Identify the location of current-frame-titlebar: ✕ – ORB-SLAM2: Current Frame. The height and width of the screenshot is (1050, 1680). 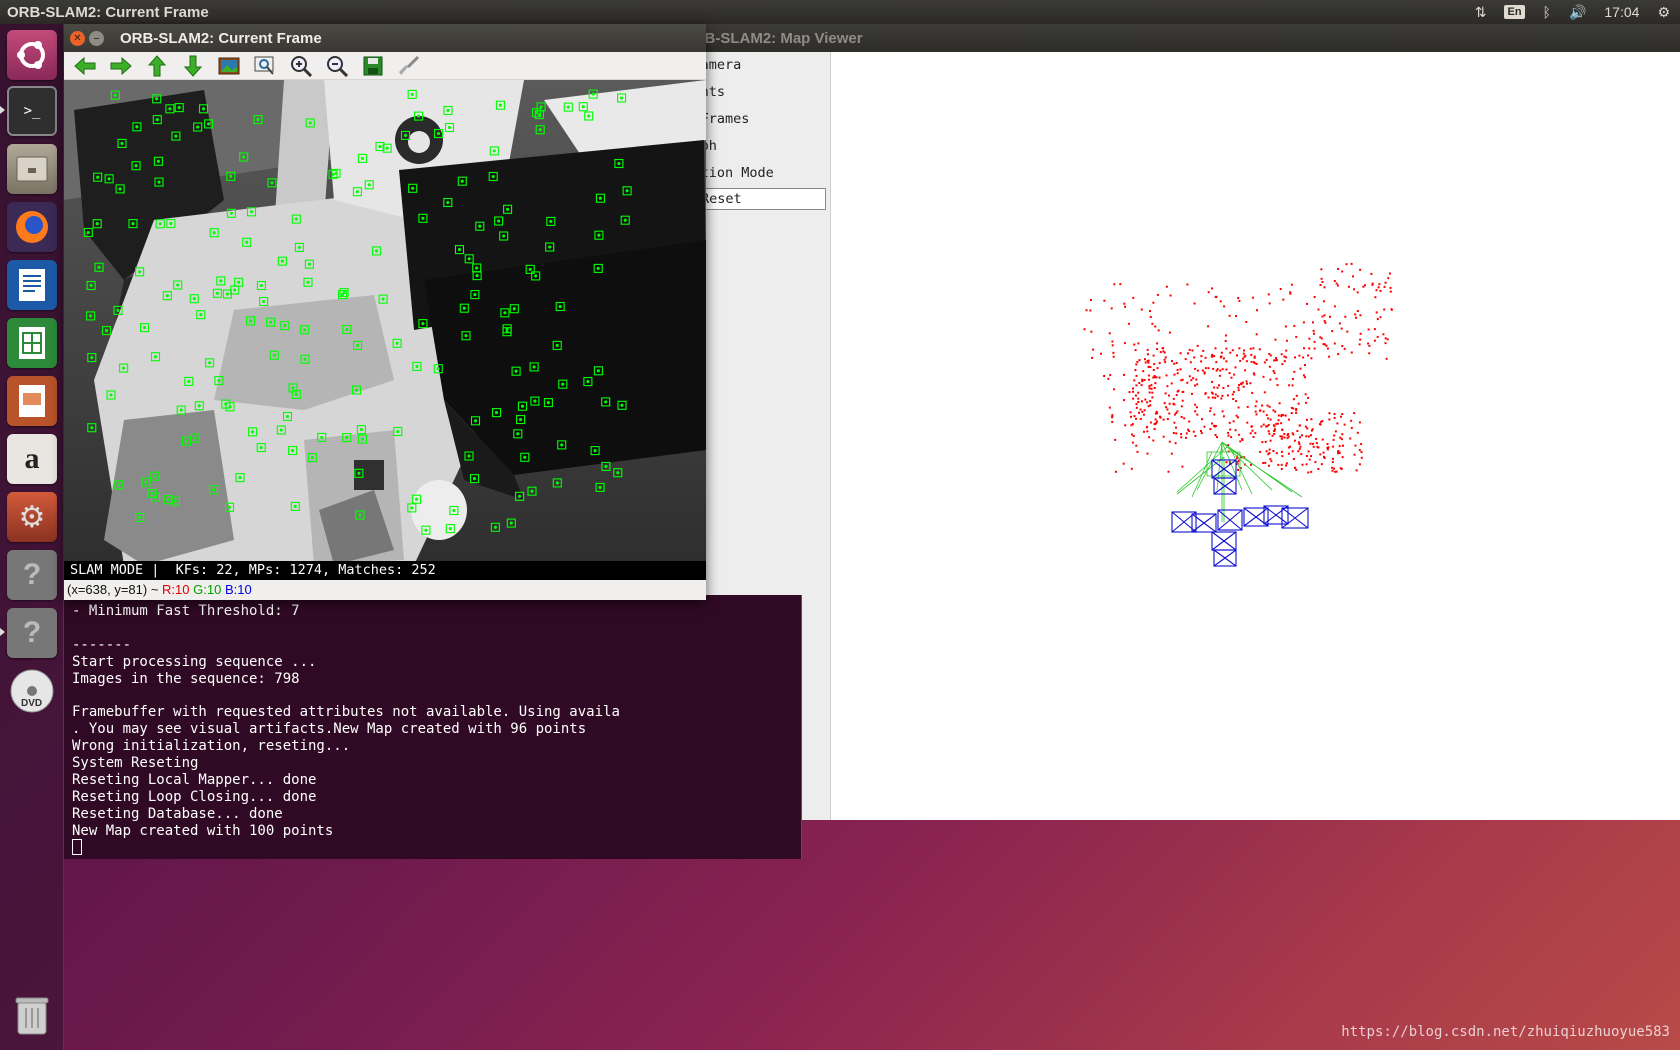
(385, 38).